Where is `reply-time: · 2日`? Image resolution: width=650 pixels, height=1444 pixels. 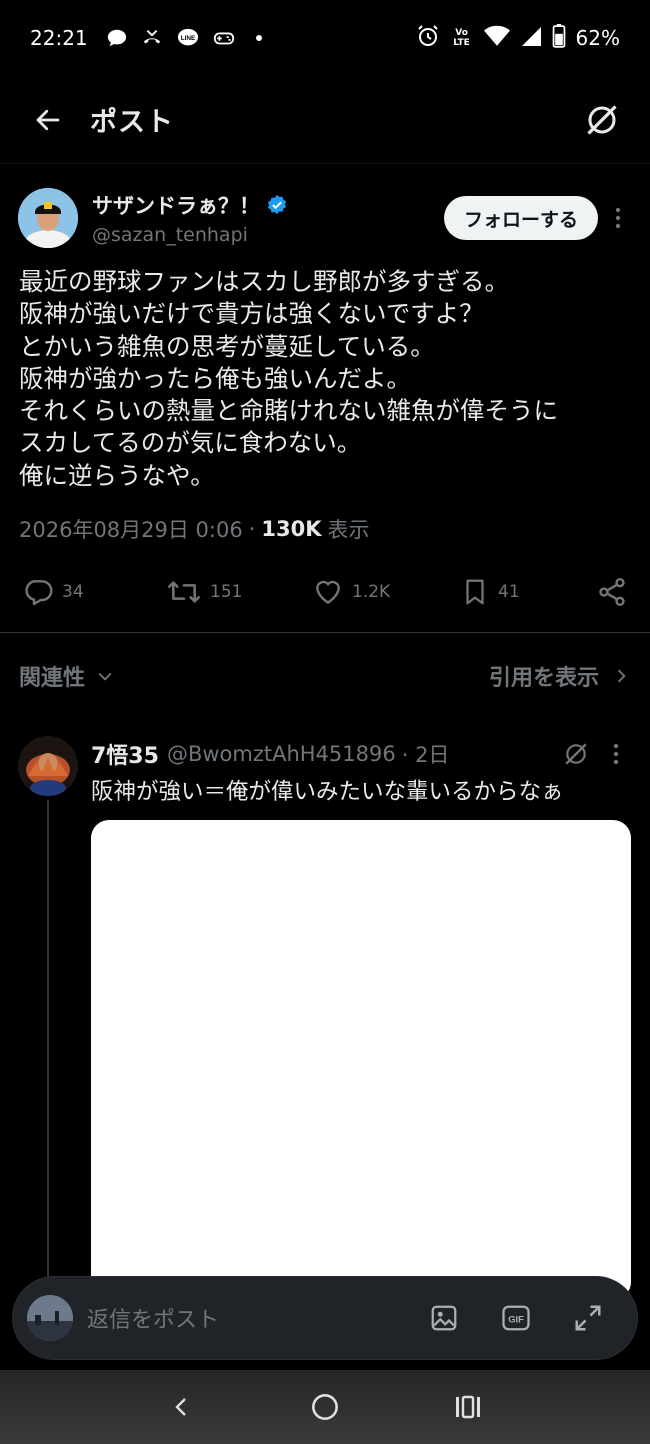
reply-time: · 2日 is located at coordinates (425, 755).